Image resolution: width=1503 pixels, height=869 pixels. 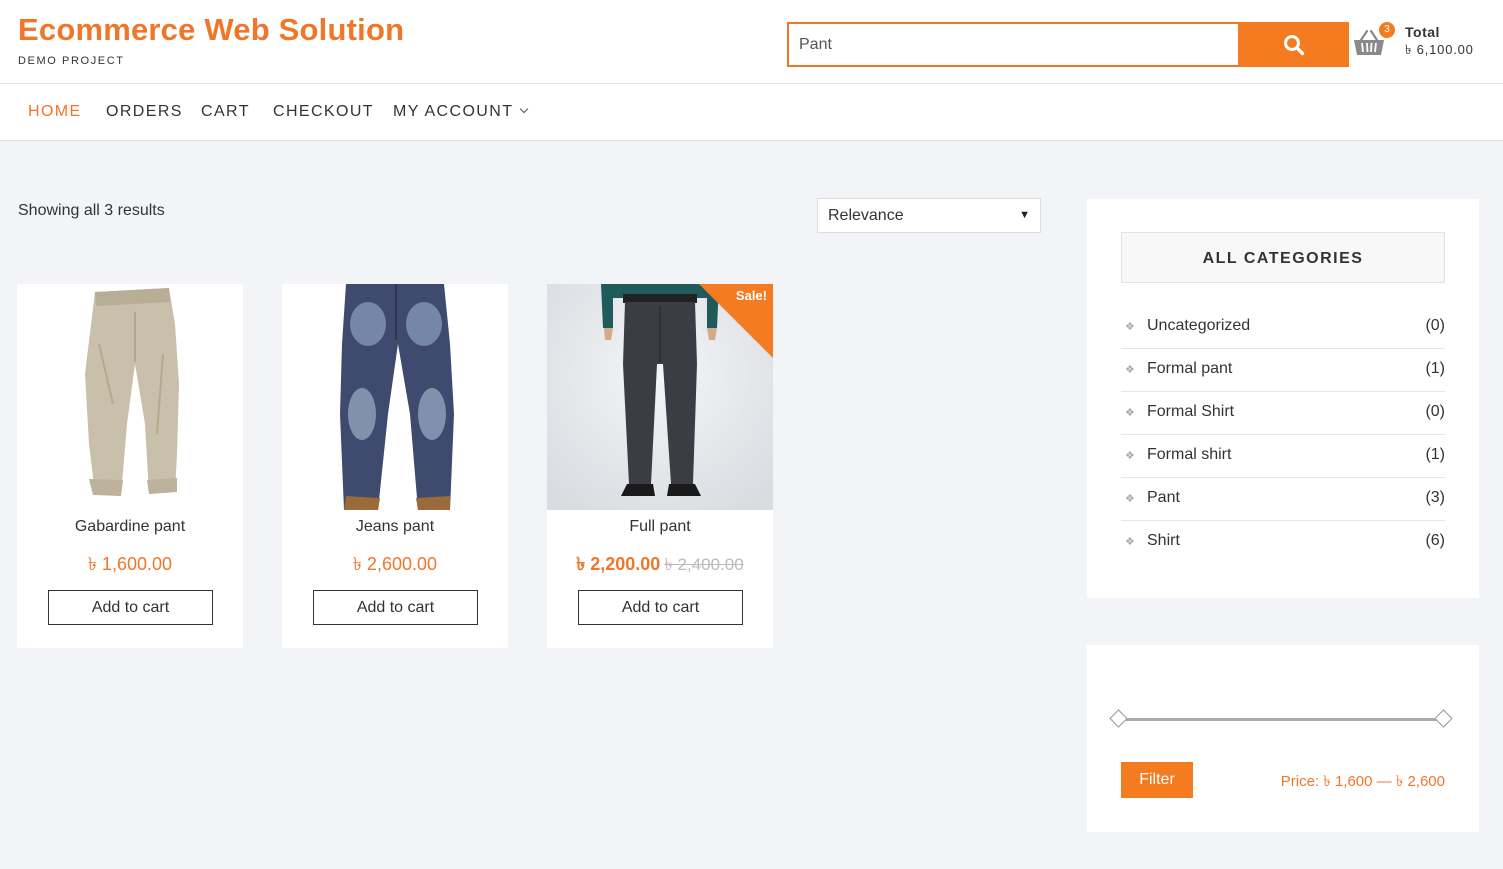 I want to click on category-name: Shirt, so click(x=1163, y=540).